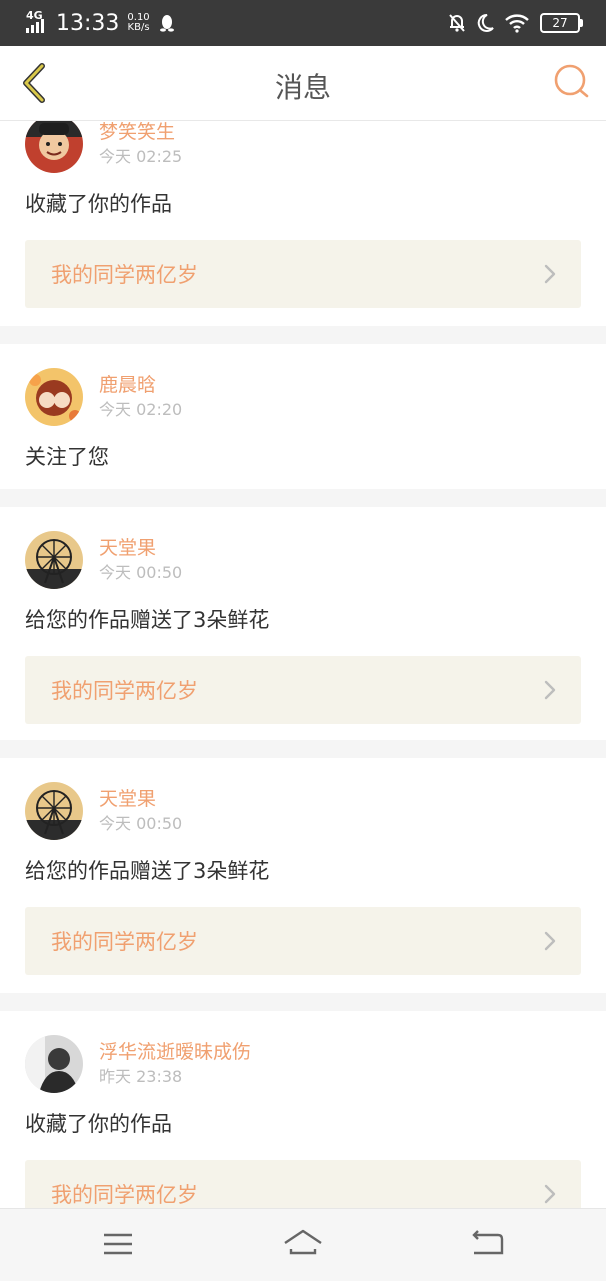  I want to click on status-bar: 4G 13:33 0.10 KB/s 27, so click(303, 23).